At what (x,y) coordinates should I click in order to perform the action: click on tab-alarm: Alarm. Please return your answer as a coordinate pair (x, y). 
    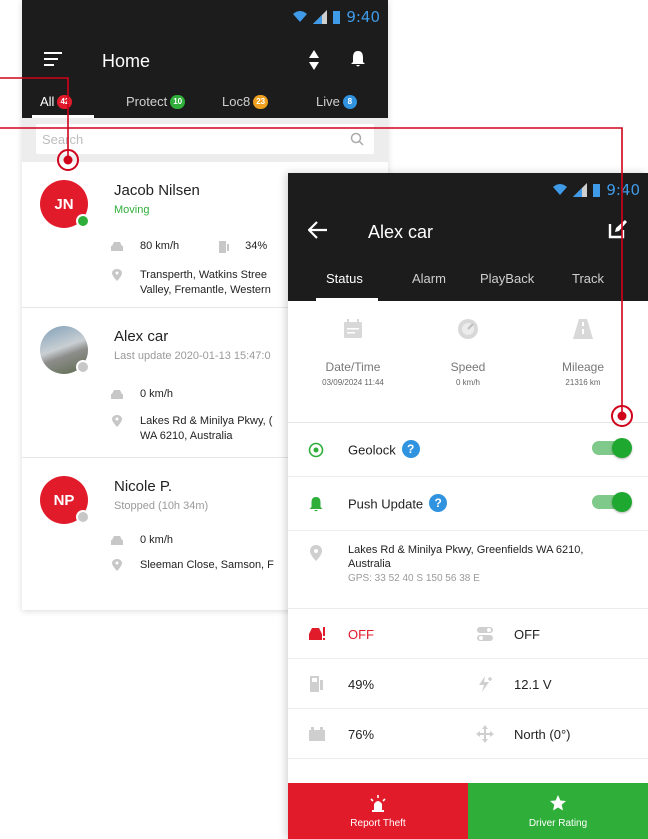
    Looking at the image, I should click on (429, 278).